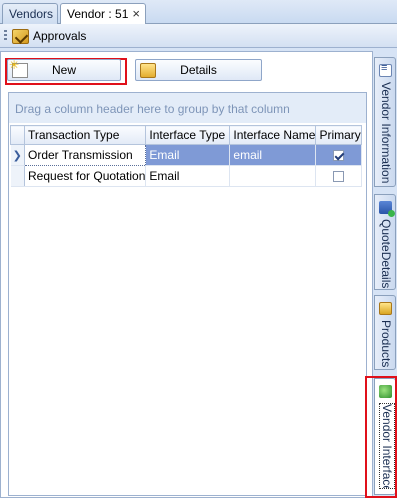 The image size is (397, 498). I want to click on folder-icon, so click(148, 70).